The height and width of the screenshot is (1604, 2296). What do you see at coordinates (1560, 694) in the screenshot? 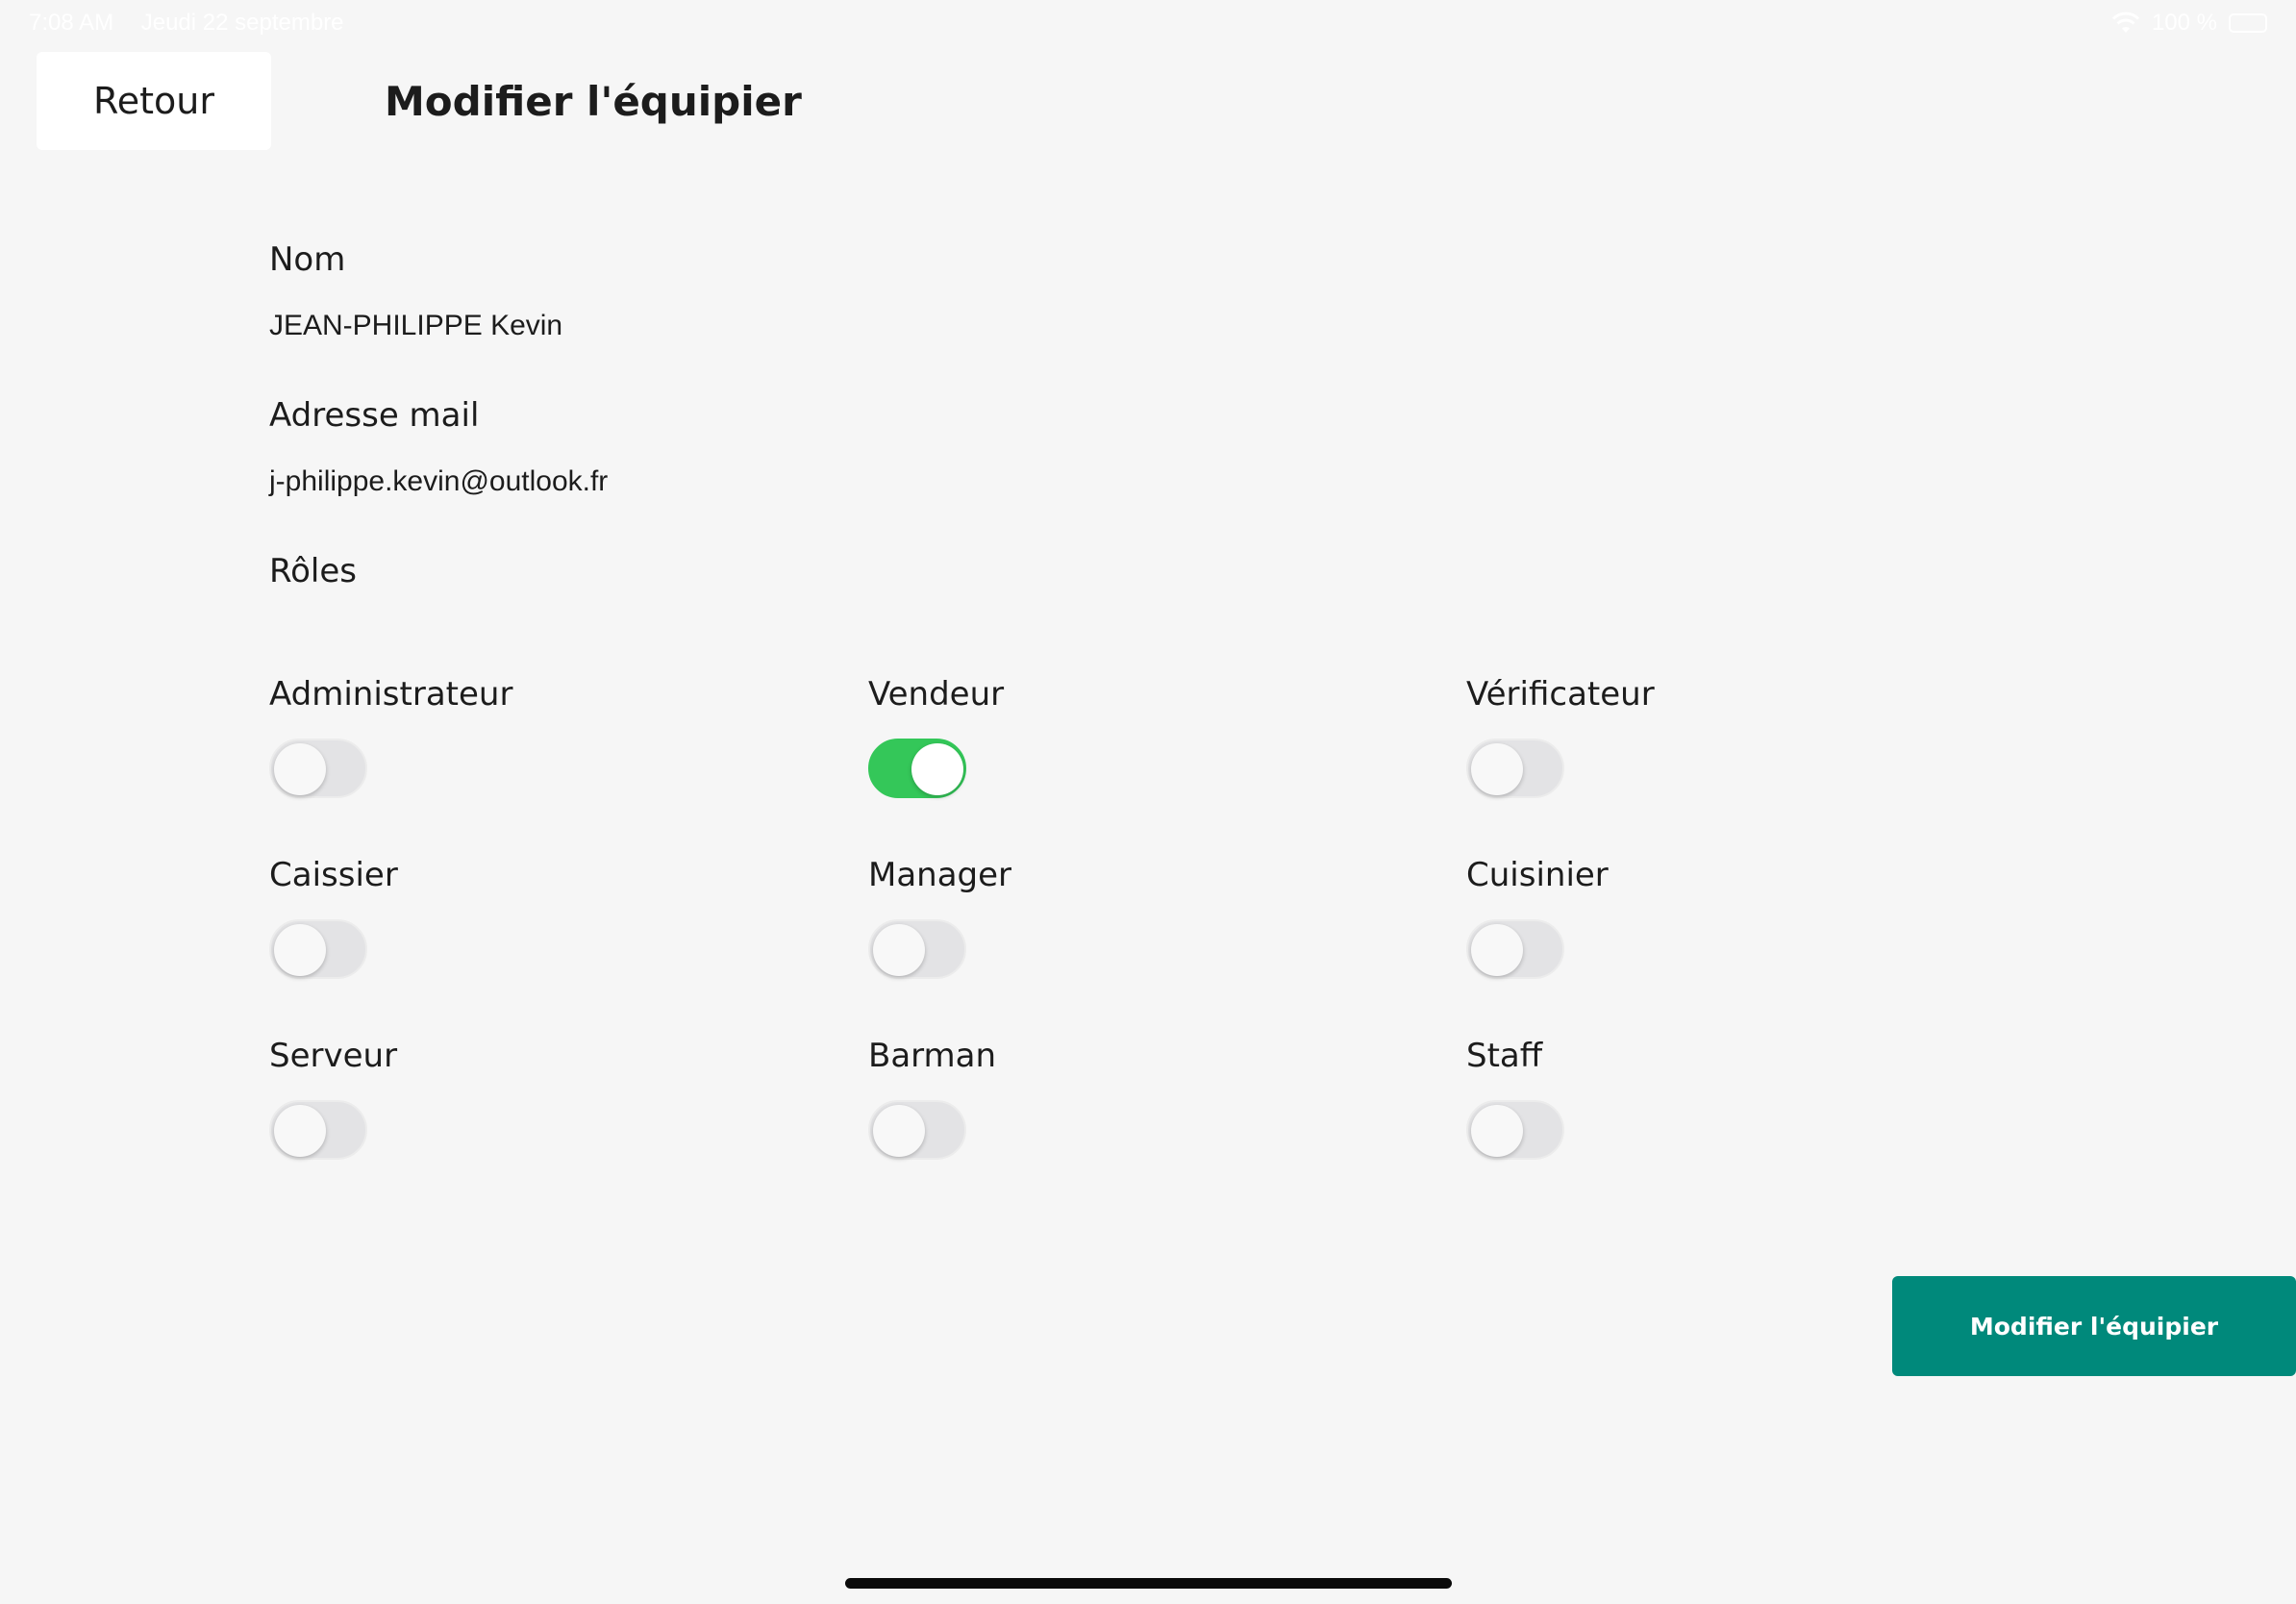
I see `role-label: Vérificateur` at bounding box center [1560, 694].